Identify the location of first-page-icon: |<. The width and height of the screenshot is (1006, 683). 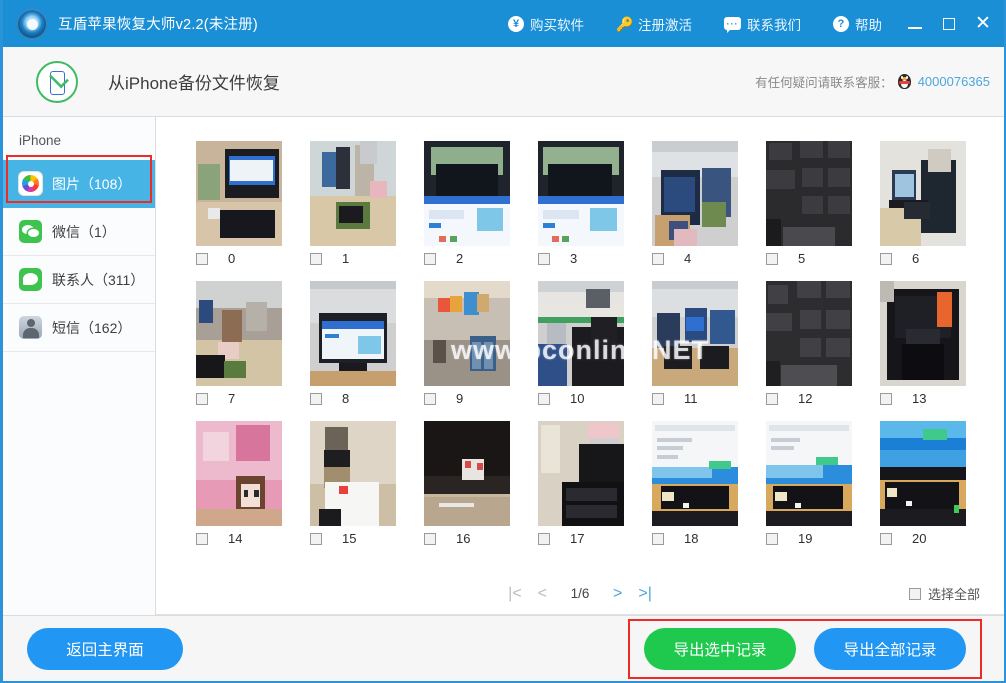
(515, 594).